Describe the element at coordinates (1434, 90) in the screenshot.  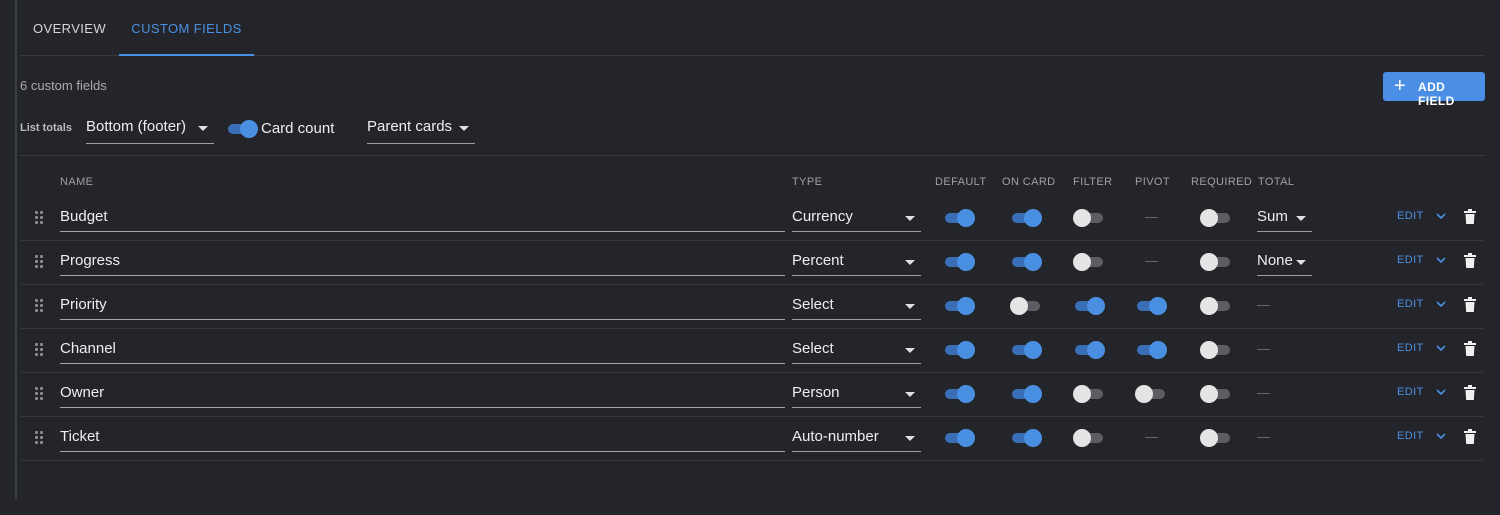
I see `add-field-button: + ADD FIELD` at that location.